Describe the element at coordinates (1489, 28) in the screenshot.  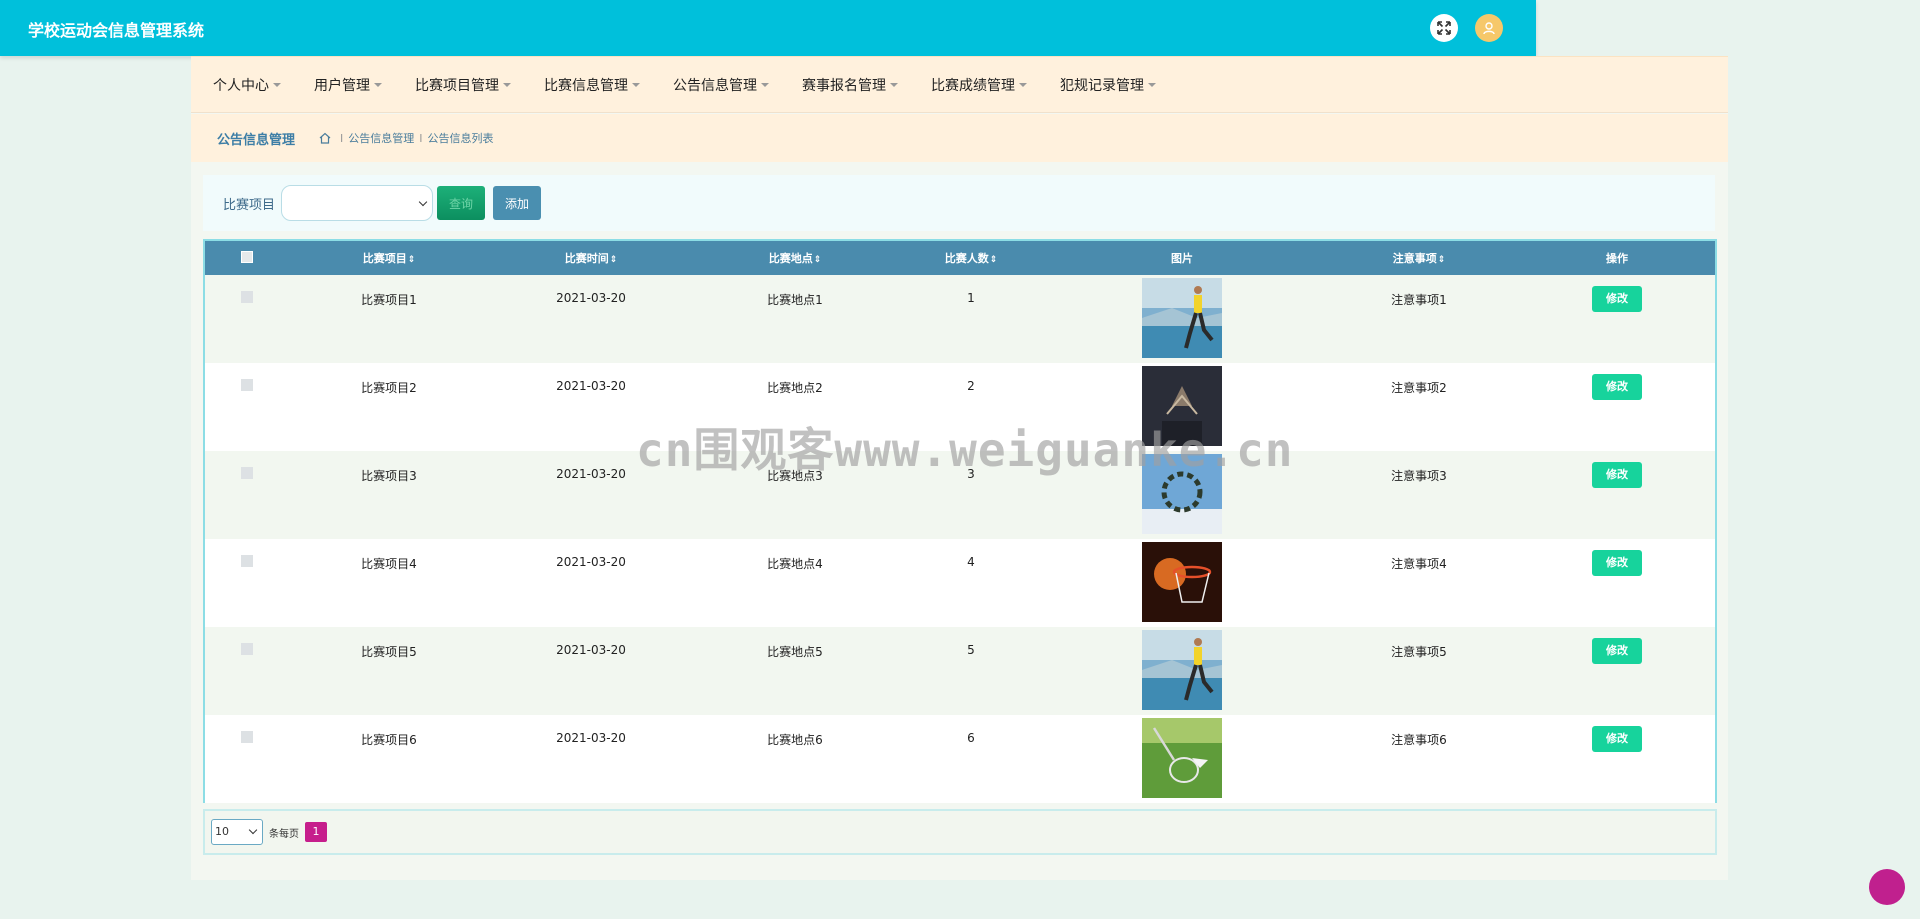
I see `user-avatar-icon` at that location.